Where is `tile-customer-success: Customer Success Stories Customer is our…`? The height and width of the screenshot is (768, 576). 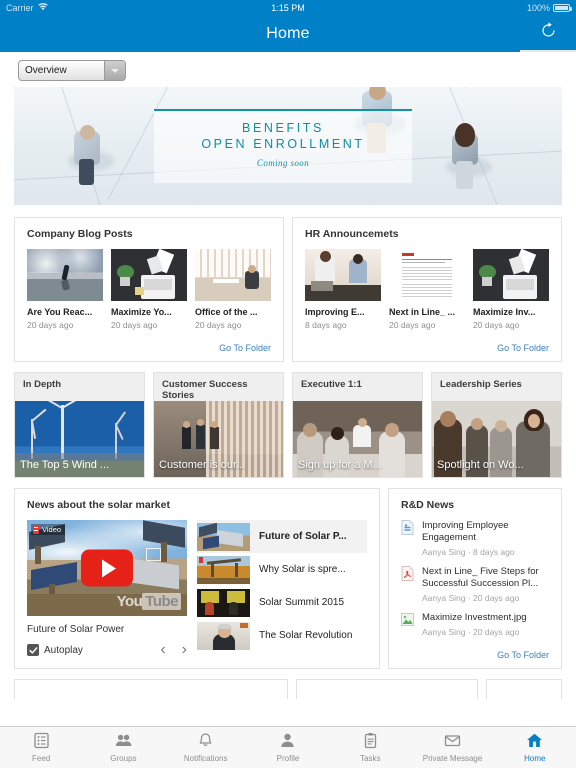
tile-customer-success: Customer Success Stories Customer is our… is located at coordinates (218, 425).